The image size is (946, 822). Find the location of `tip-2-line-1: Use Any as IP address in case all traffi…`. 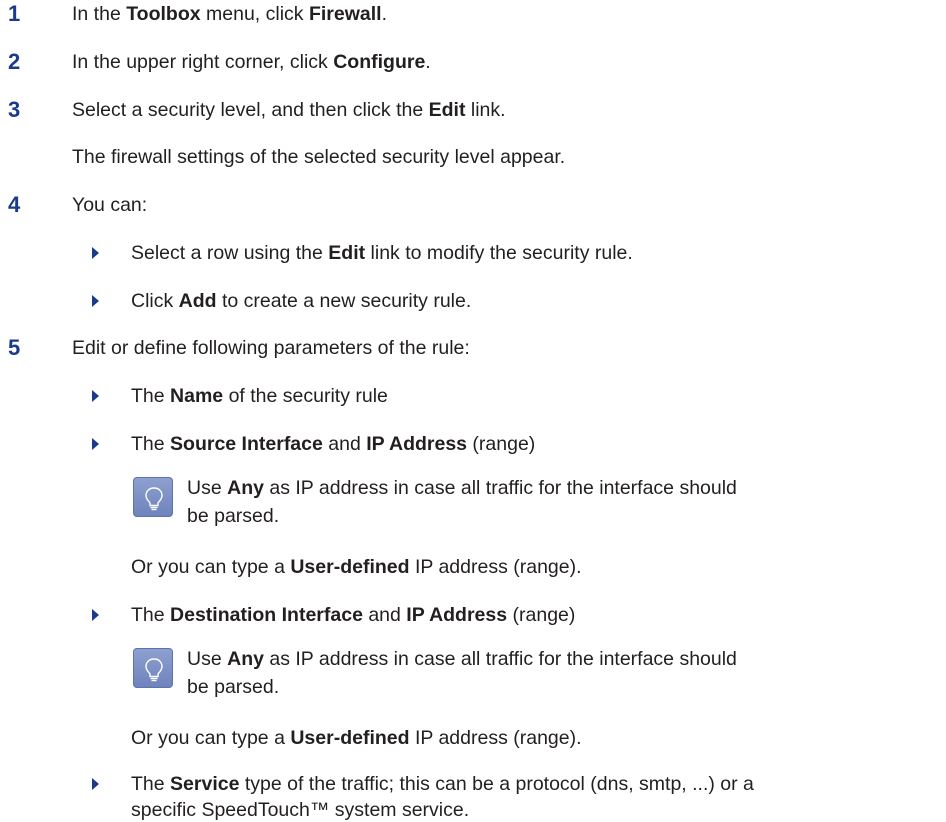

tip-2-line-1: Use Any as IP address in case all traffi… is located at coordinates (462, 659).